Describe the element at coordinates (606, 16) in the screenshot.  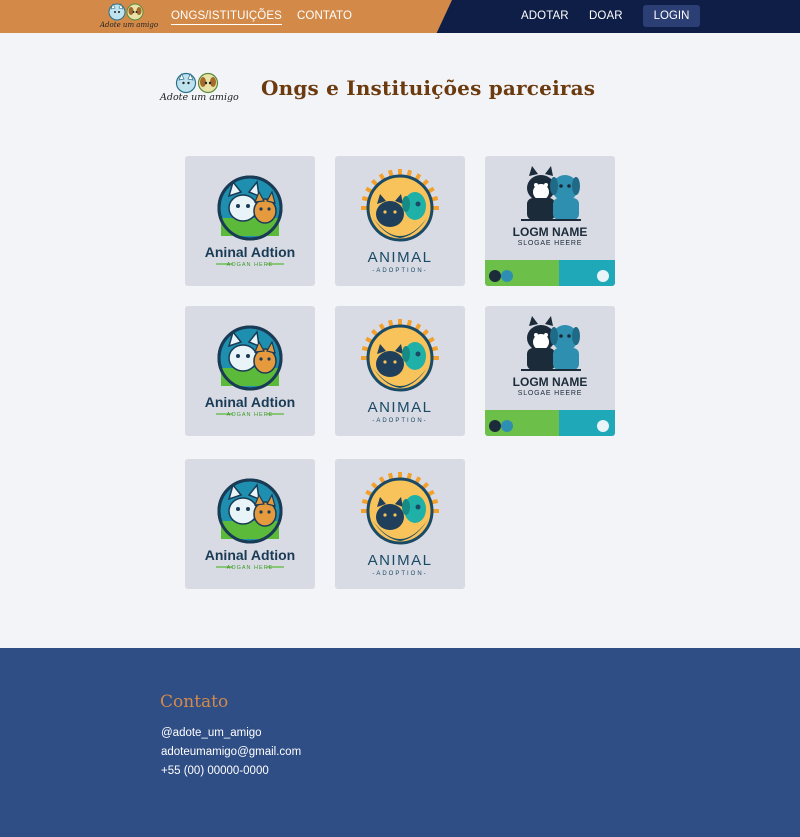
I see `nav-link-doar: DOAR` at that location.